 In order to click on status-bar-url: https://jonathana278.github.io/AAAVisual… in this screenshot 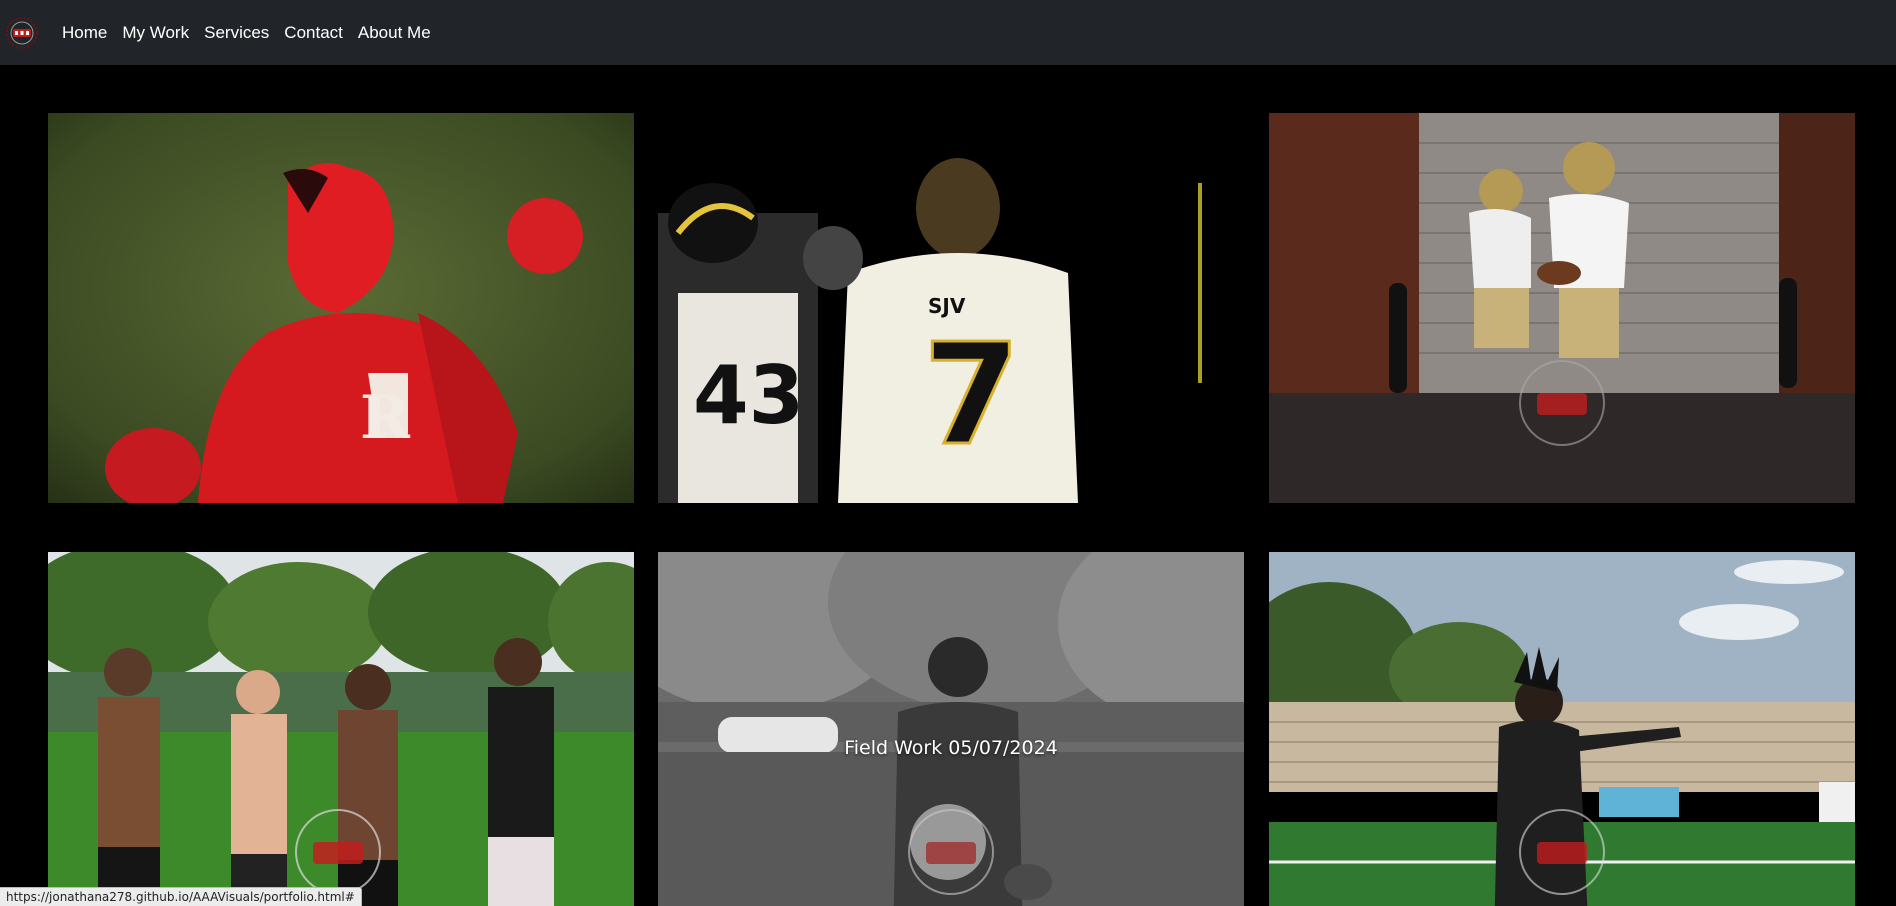, I will do `click(181, 896)`.